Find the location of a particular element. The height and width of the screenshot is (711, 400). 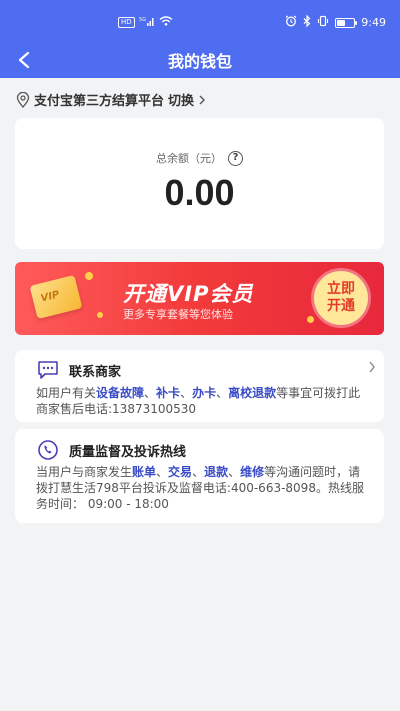

status-left: HD 5G is located at coordinates (145, 22).